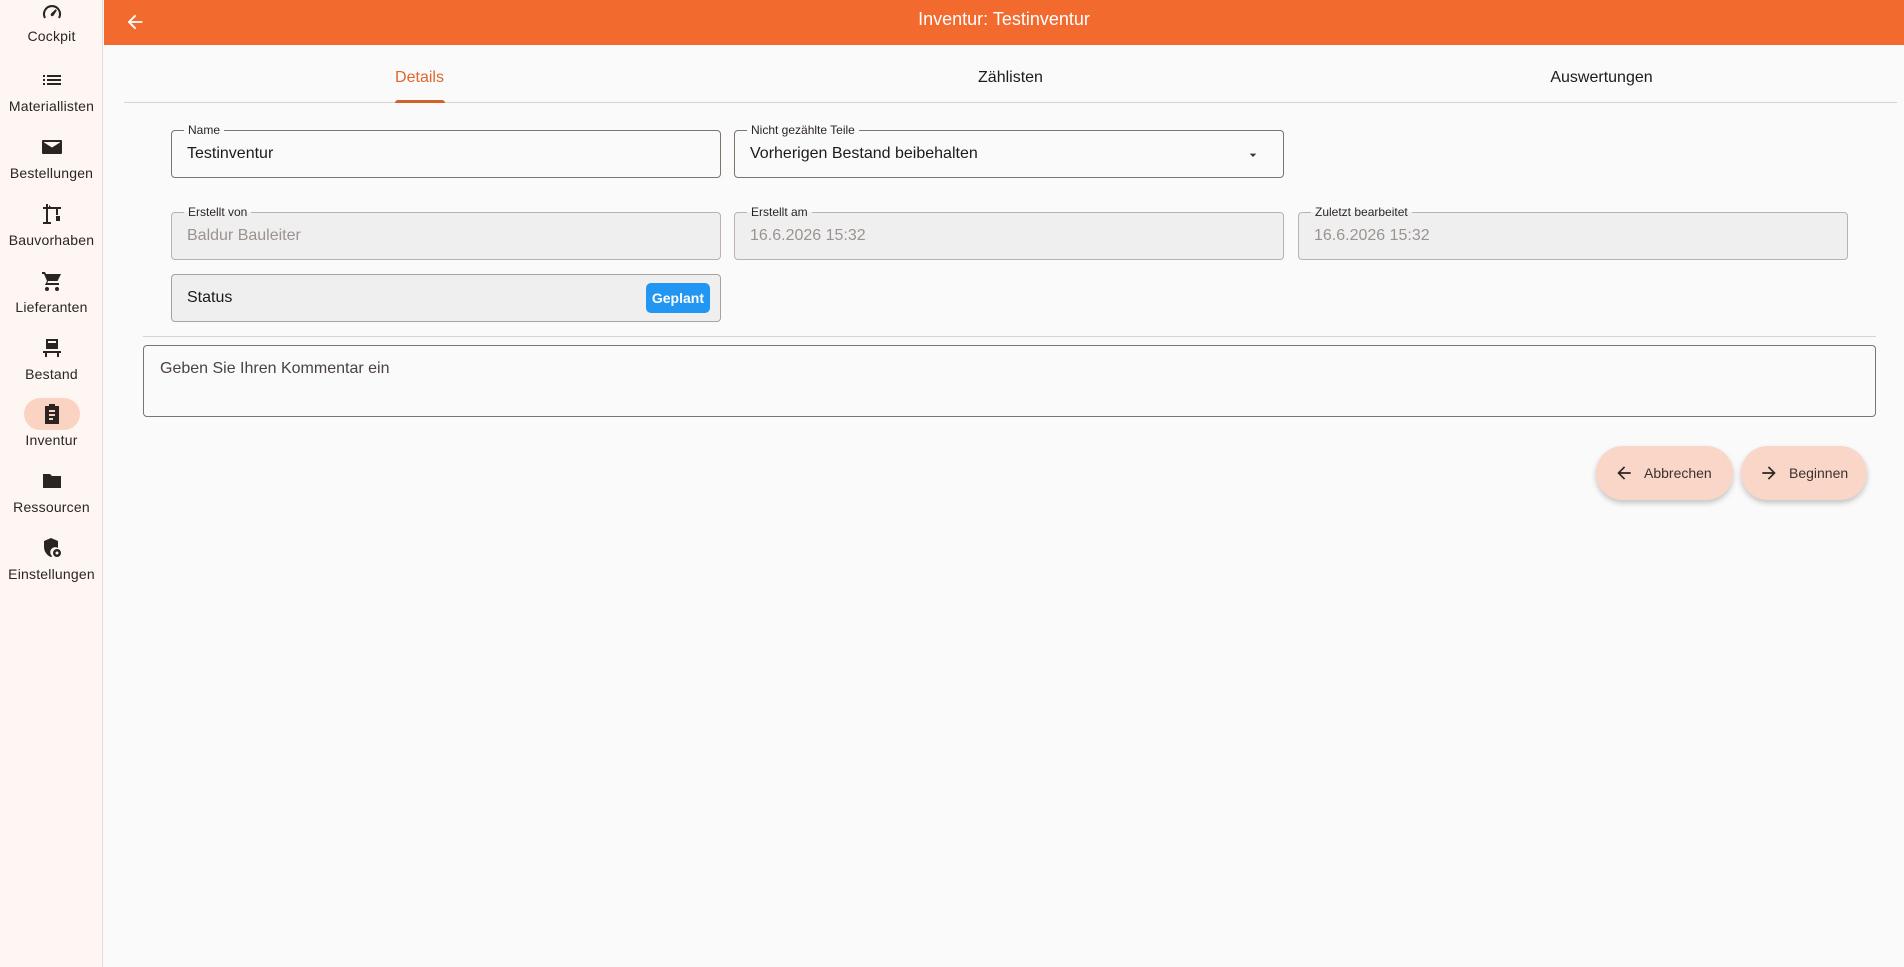 This screenshot has width=1904, height=967. What do you see at coordinates (210, 297) in the screenshot?
I see `status-label: Status` at bounding box center [210, 297].